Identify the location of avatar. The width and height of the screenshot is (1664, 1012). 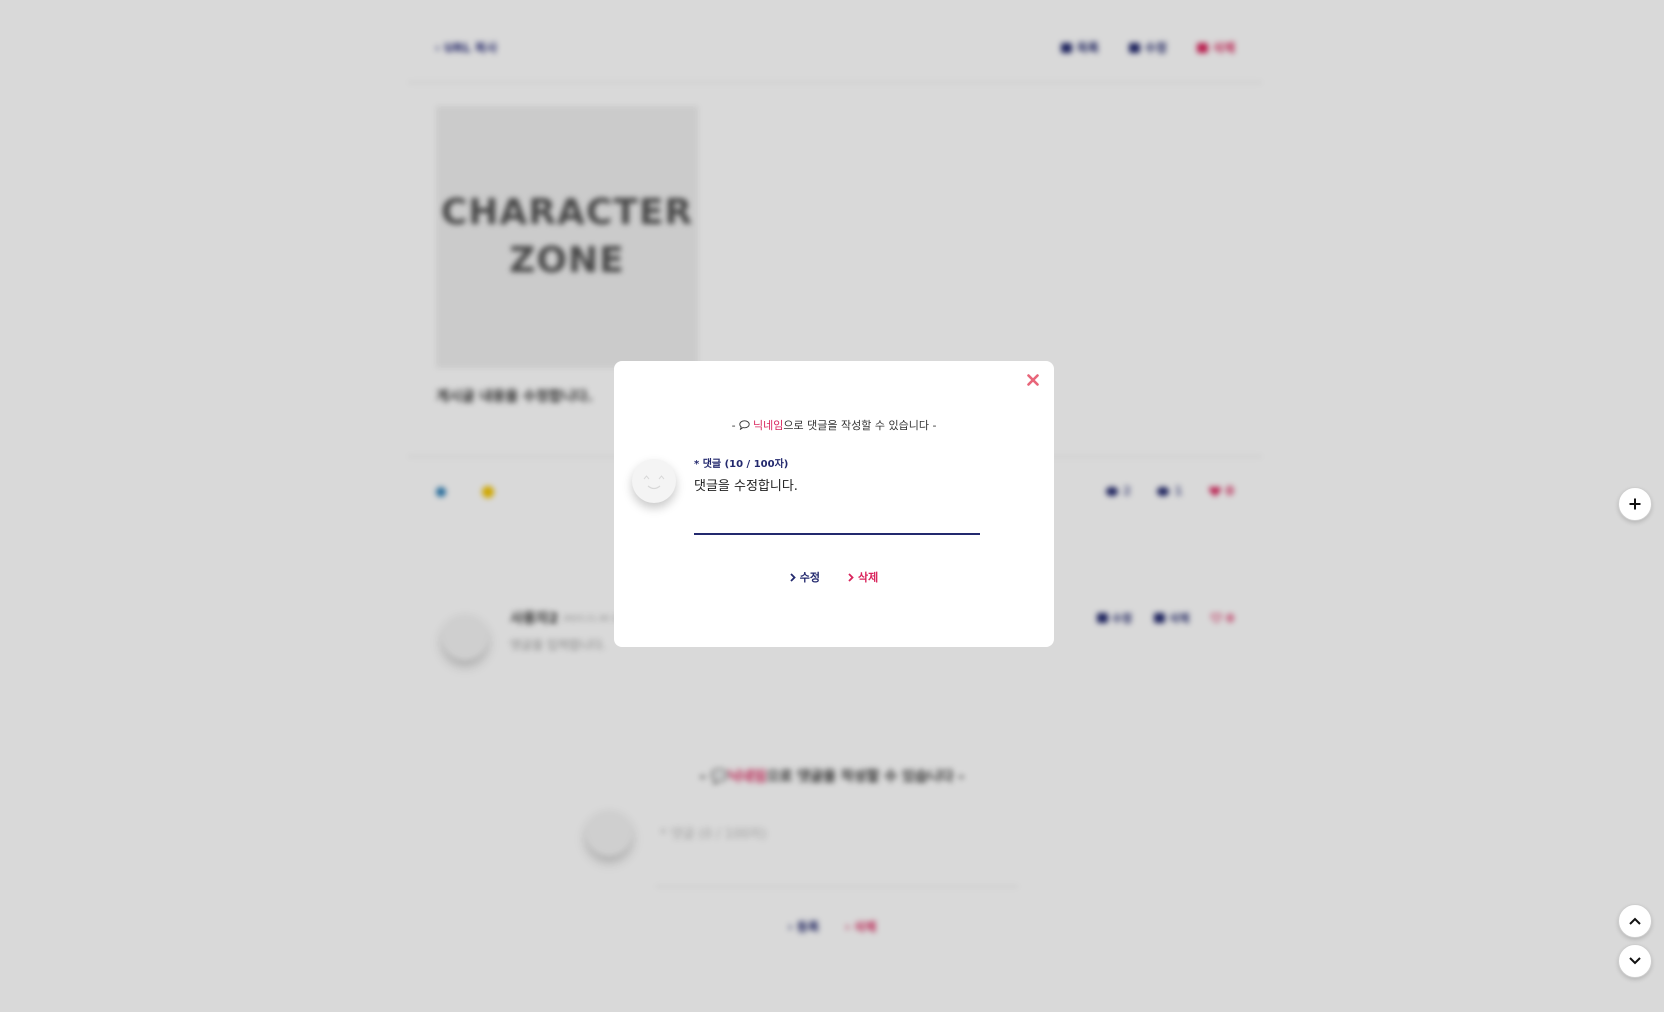
(654, 481).